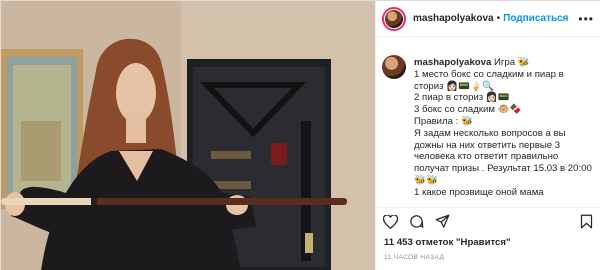 This screenshot has height=270, width=600. What do you see at coordinates (447, 242) in the screenshot?
I see `likes-count: 11 453 отметок "Нравится"` at bounding box center [447, 242].